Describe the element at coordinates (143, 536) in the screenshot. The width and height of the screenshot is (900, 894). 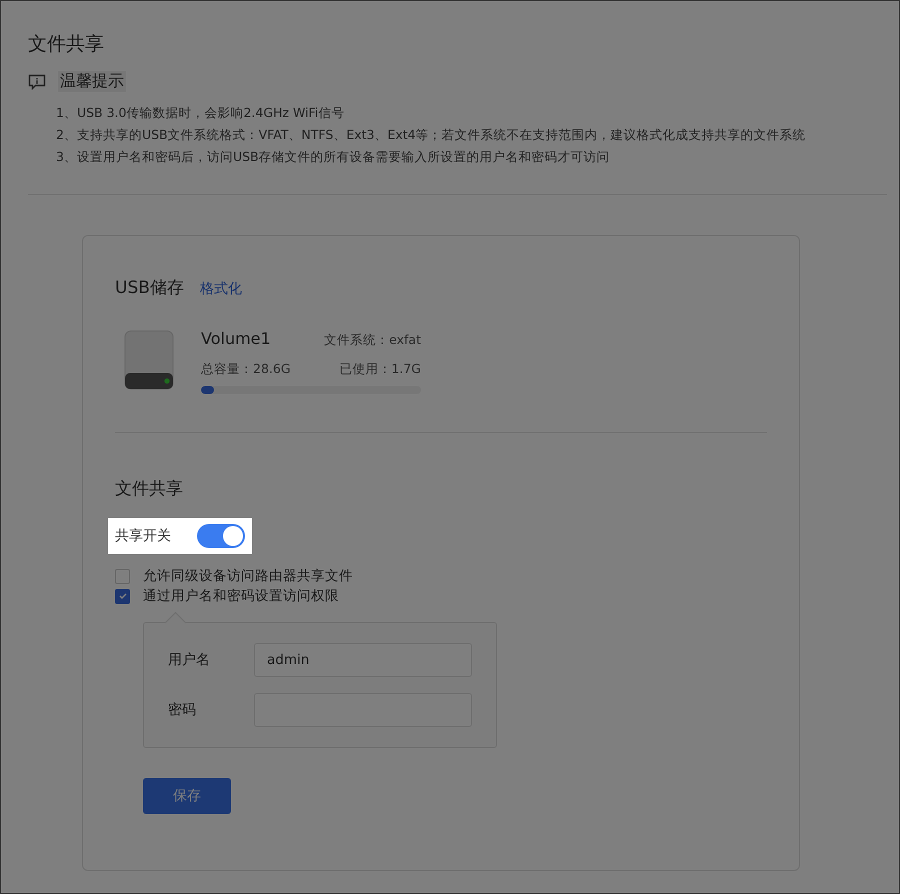
I see `switch-label: 共享开关` at that location.